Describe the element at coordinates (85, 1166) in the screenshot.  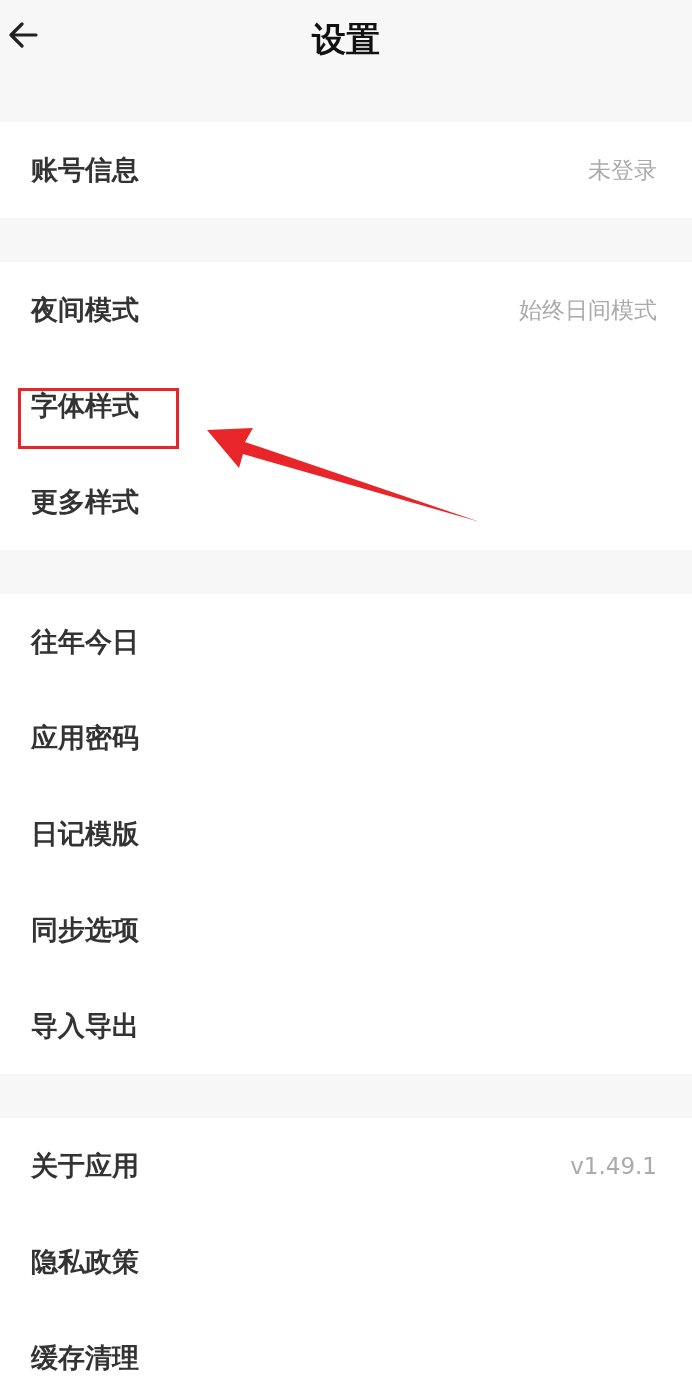
I see `setting-label: 关于应用` at that location.